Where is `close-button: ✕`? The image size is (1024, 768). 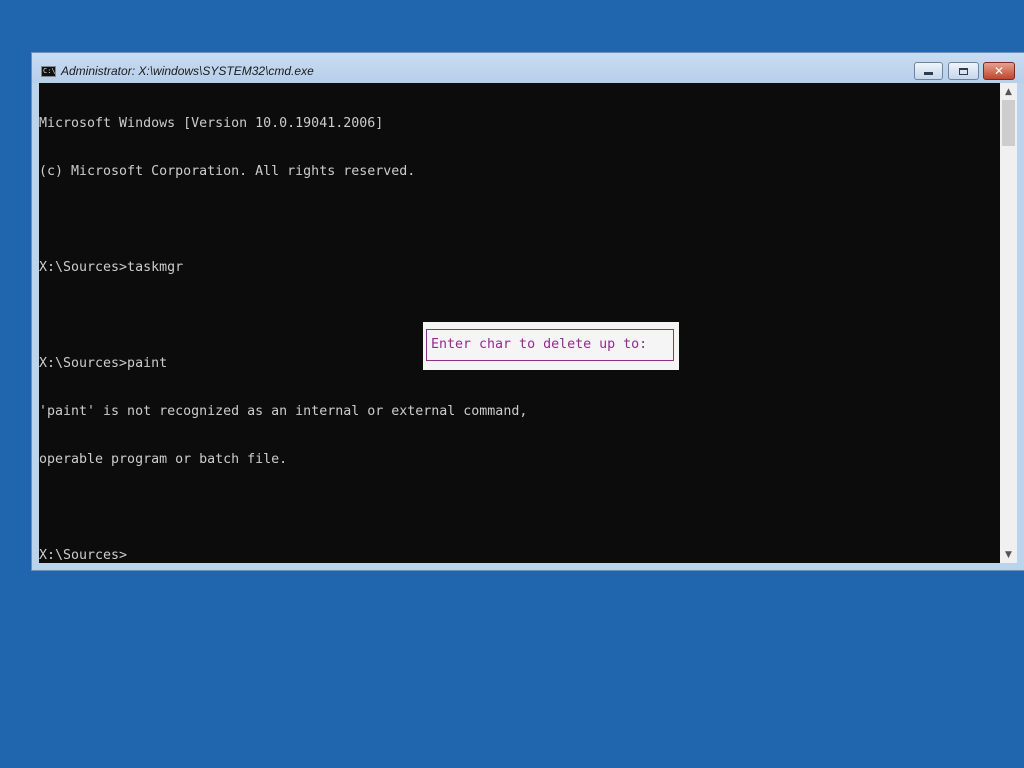
close-button: ✕ is located at coordinates (999, 71).